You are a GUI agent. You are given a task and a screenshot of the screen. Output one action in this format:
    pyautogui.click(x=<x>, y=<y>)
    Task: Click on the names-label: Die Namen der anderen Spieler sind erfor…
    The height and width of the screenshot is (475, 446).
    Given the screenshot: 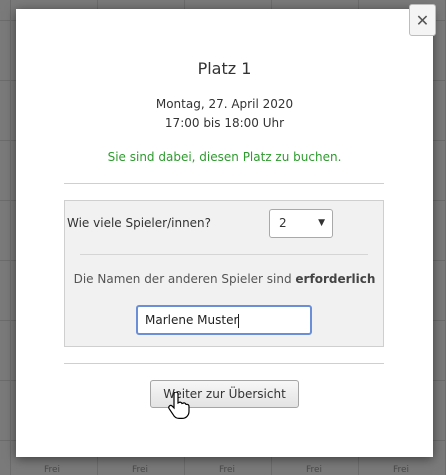 What is the action you would take?
    pyautogui.click(x=224, y=279)
    